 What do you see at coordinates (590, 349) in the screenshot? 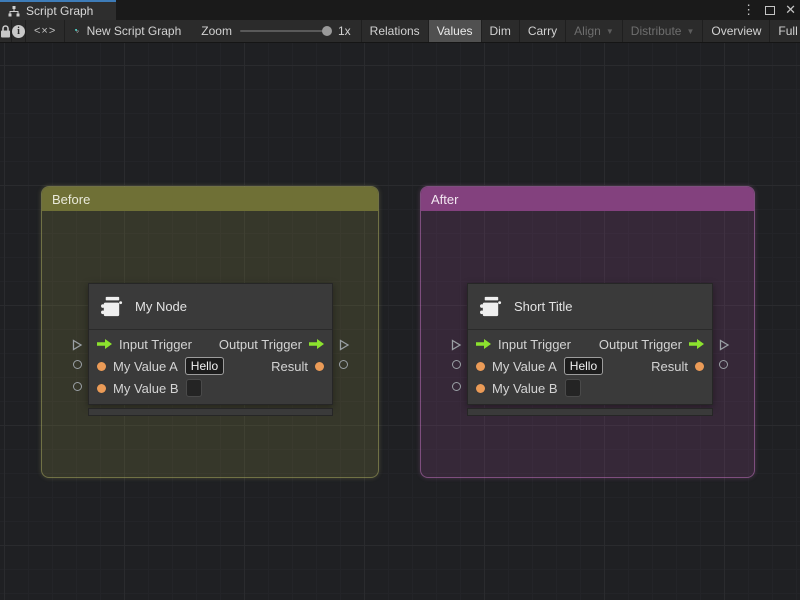
I see `node-short-title: Short Title Input Trigger Output Trigger` at bounding box center [590, 349].